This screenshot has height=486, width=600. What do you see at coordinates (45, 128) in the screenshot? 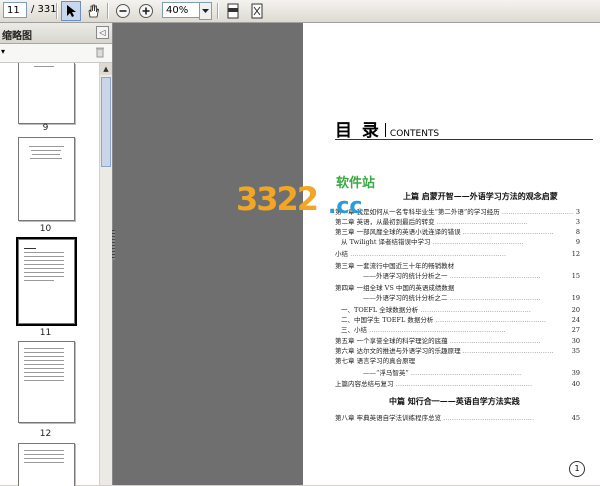
I see `thumbnail-label: 9` at bounding box center [45, 128].